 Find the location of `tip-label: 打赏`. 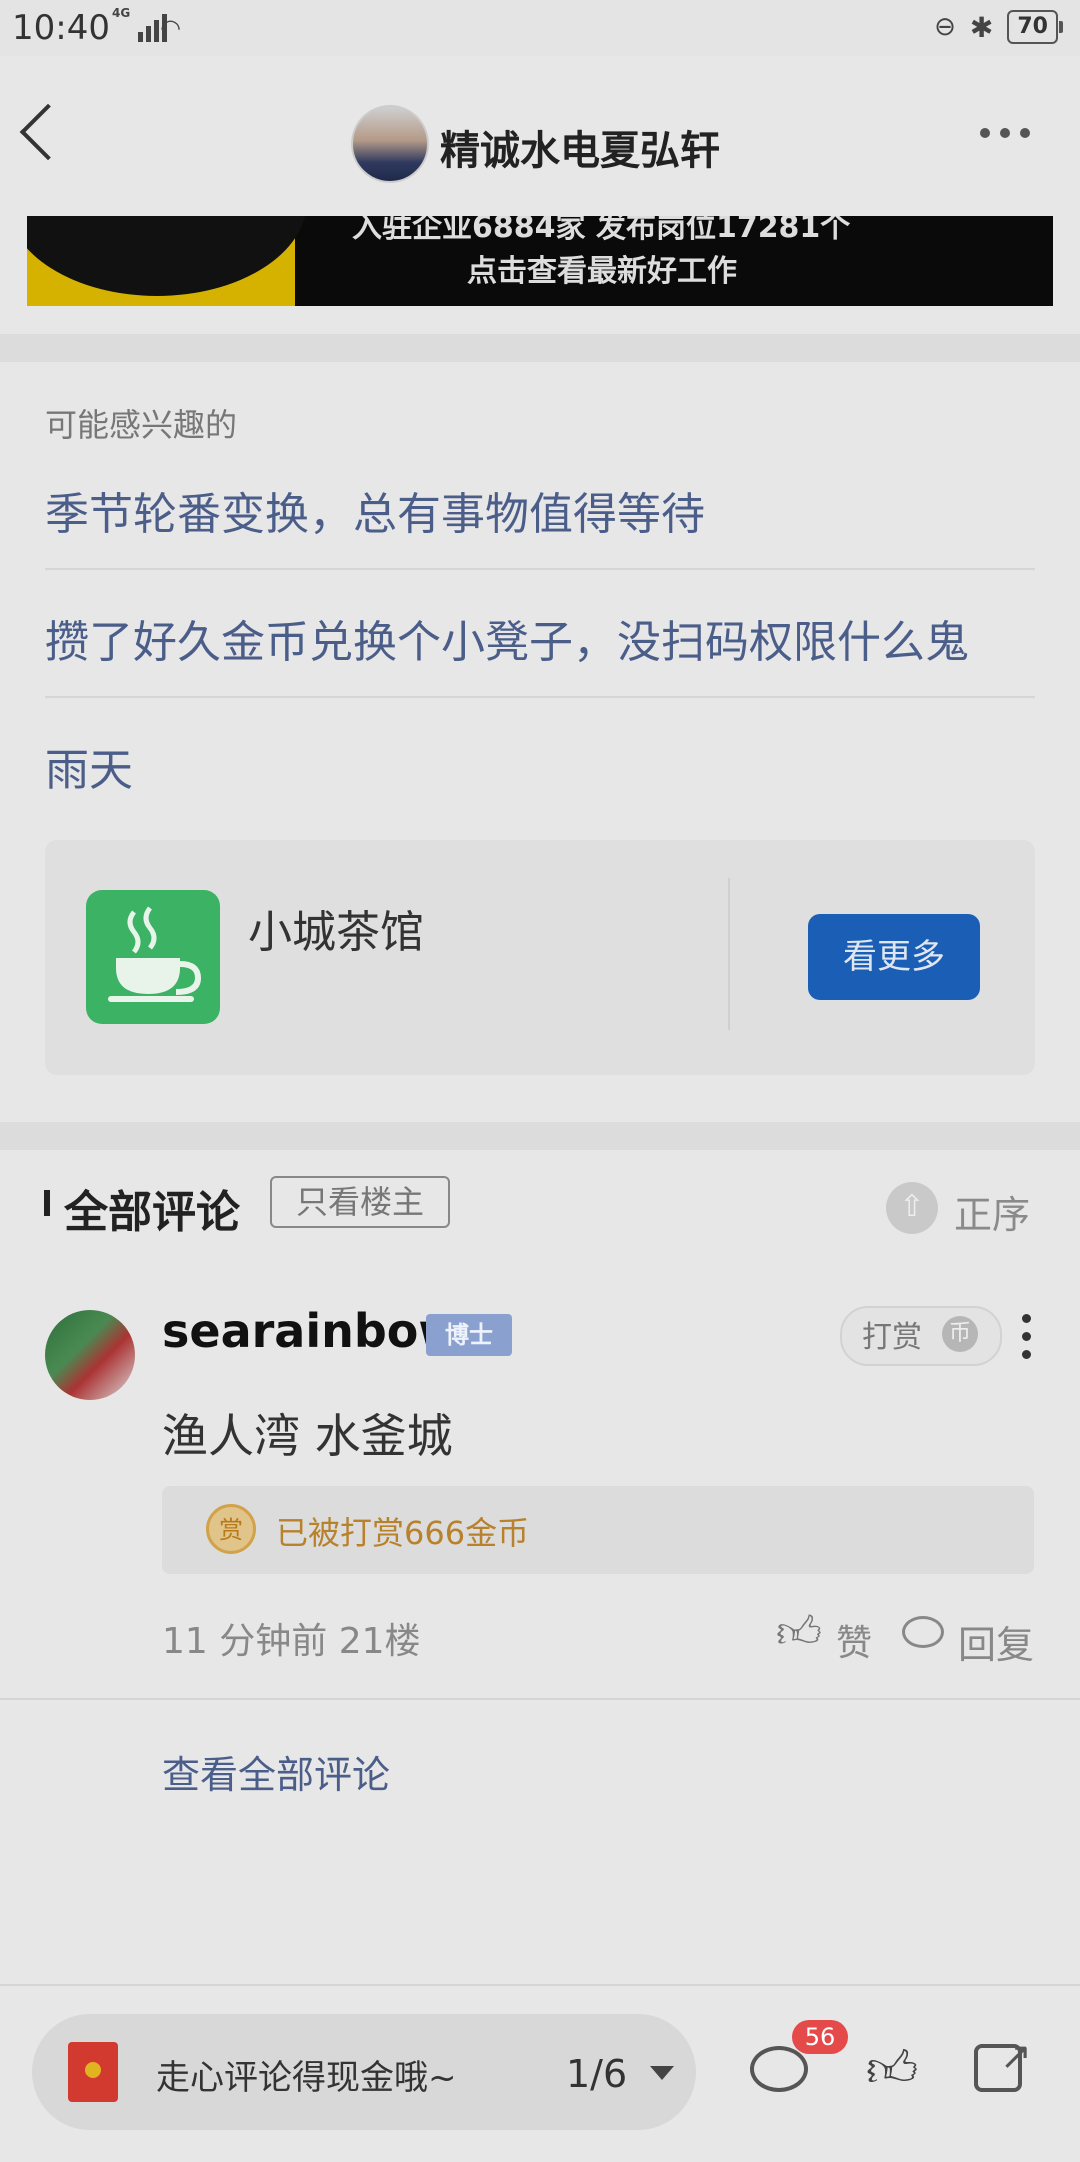

tip-label: 打赏 is located at coordinates (892, 1337).